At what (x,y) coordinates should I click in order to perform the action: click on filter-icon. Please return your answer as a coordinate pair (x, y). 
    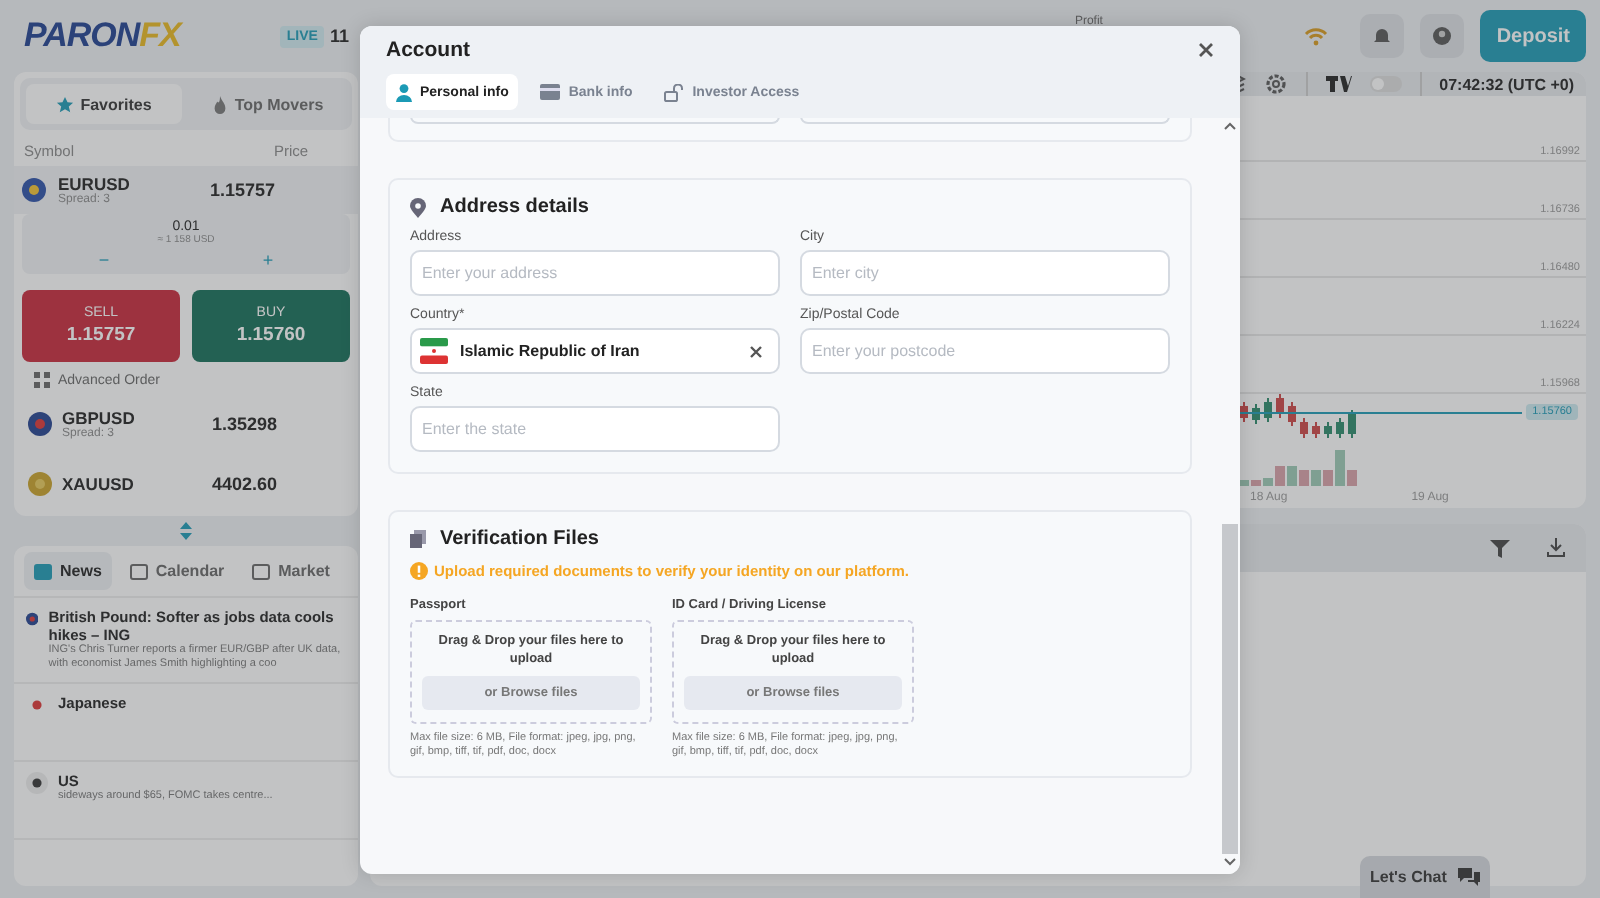
    Looking at the image, I should click on (1500, 548).